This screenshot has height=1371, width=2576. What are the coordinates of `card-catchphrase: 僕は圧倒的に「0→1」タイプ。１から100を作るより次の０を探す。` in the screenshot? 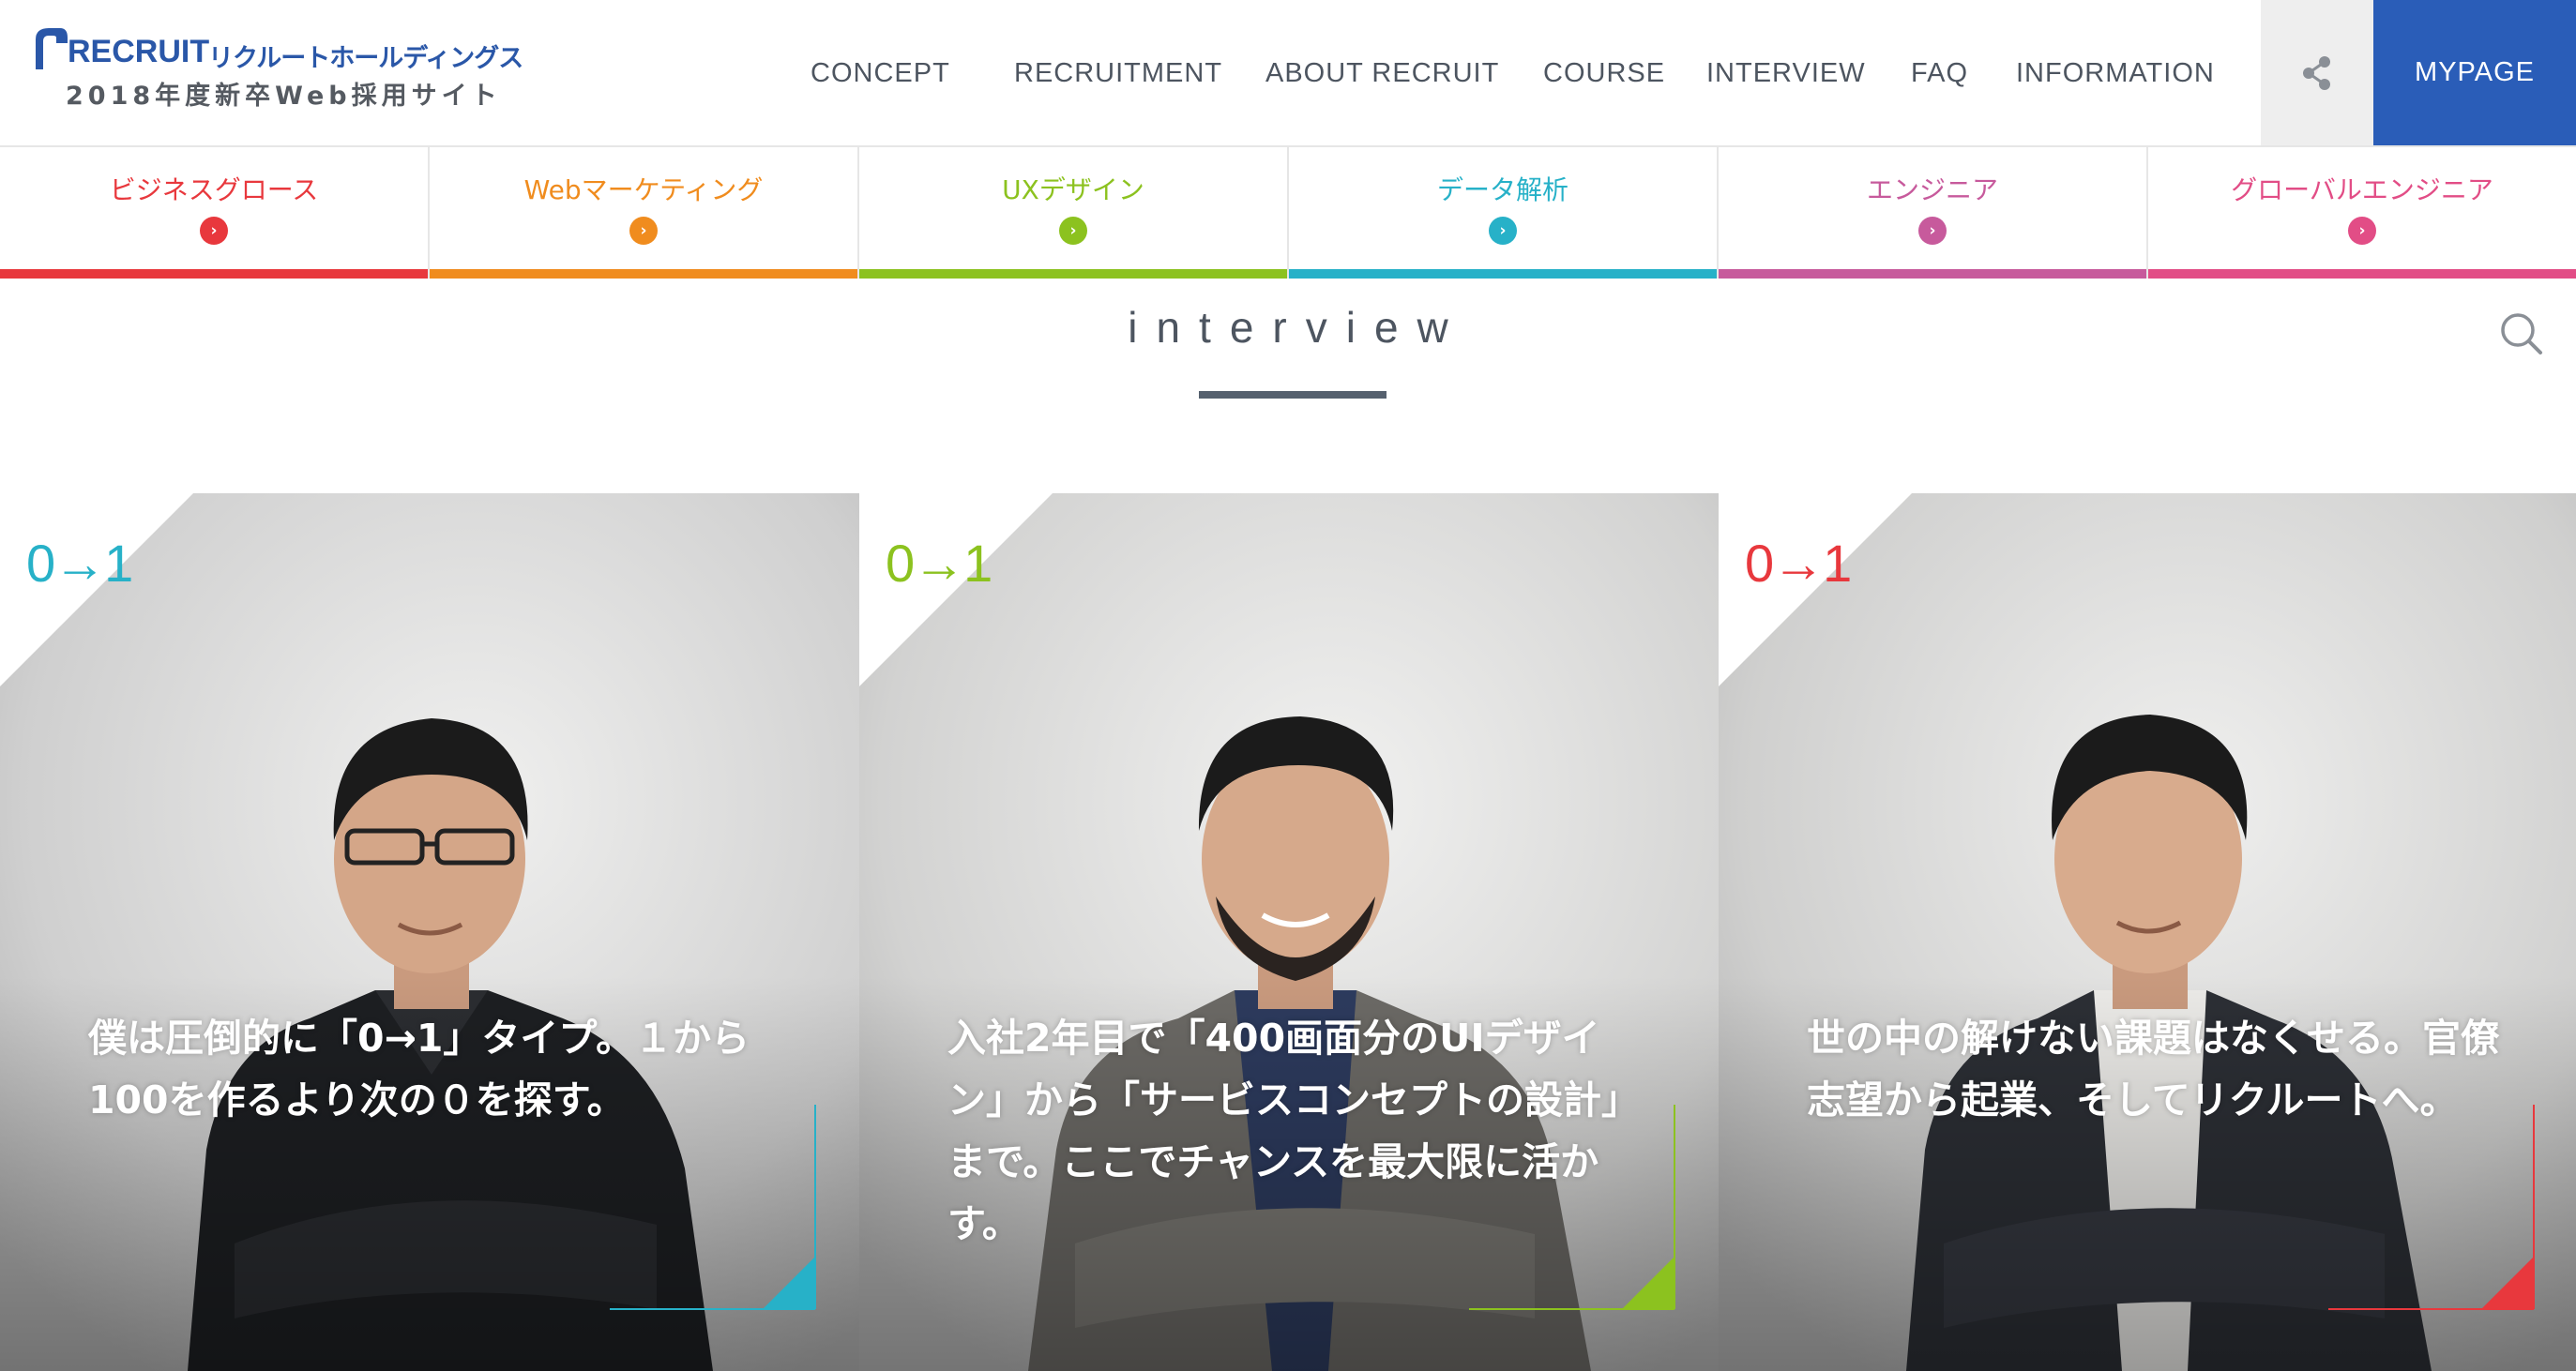 It's located at (419, 1069).